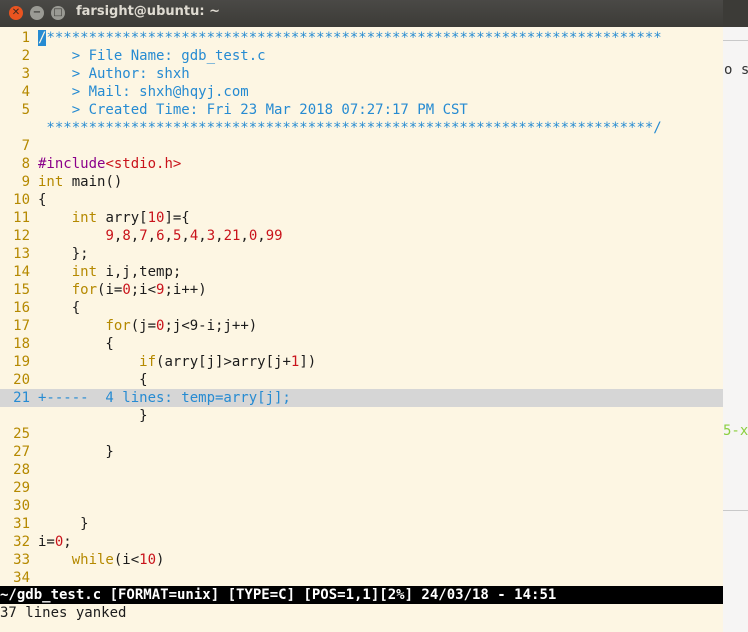  Describe the element at coordinates (361, 560) in the screenshot. I see `code-line: 33 while(i<10)` at that location.